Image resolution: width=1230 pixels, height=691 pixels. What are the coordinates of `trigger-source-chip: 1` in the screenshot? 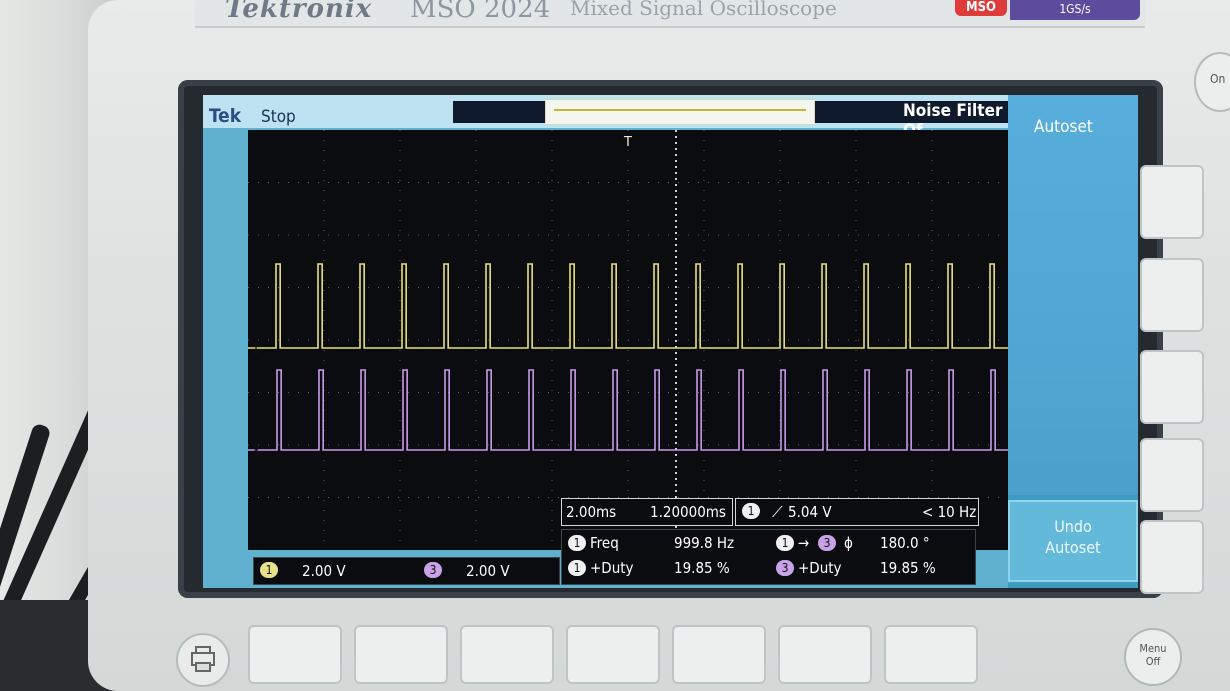 It's located at (751, 511).